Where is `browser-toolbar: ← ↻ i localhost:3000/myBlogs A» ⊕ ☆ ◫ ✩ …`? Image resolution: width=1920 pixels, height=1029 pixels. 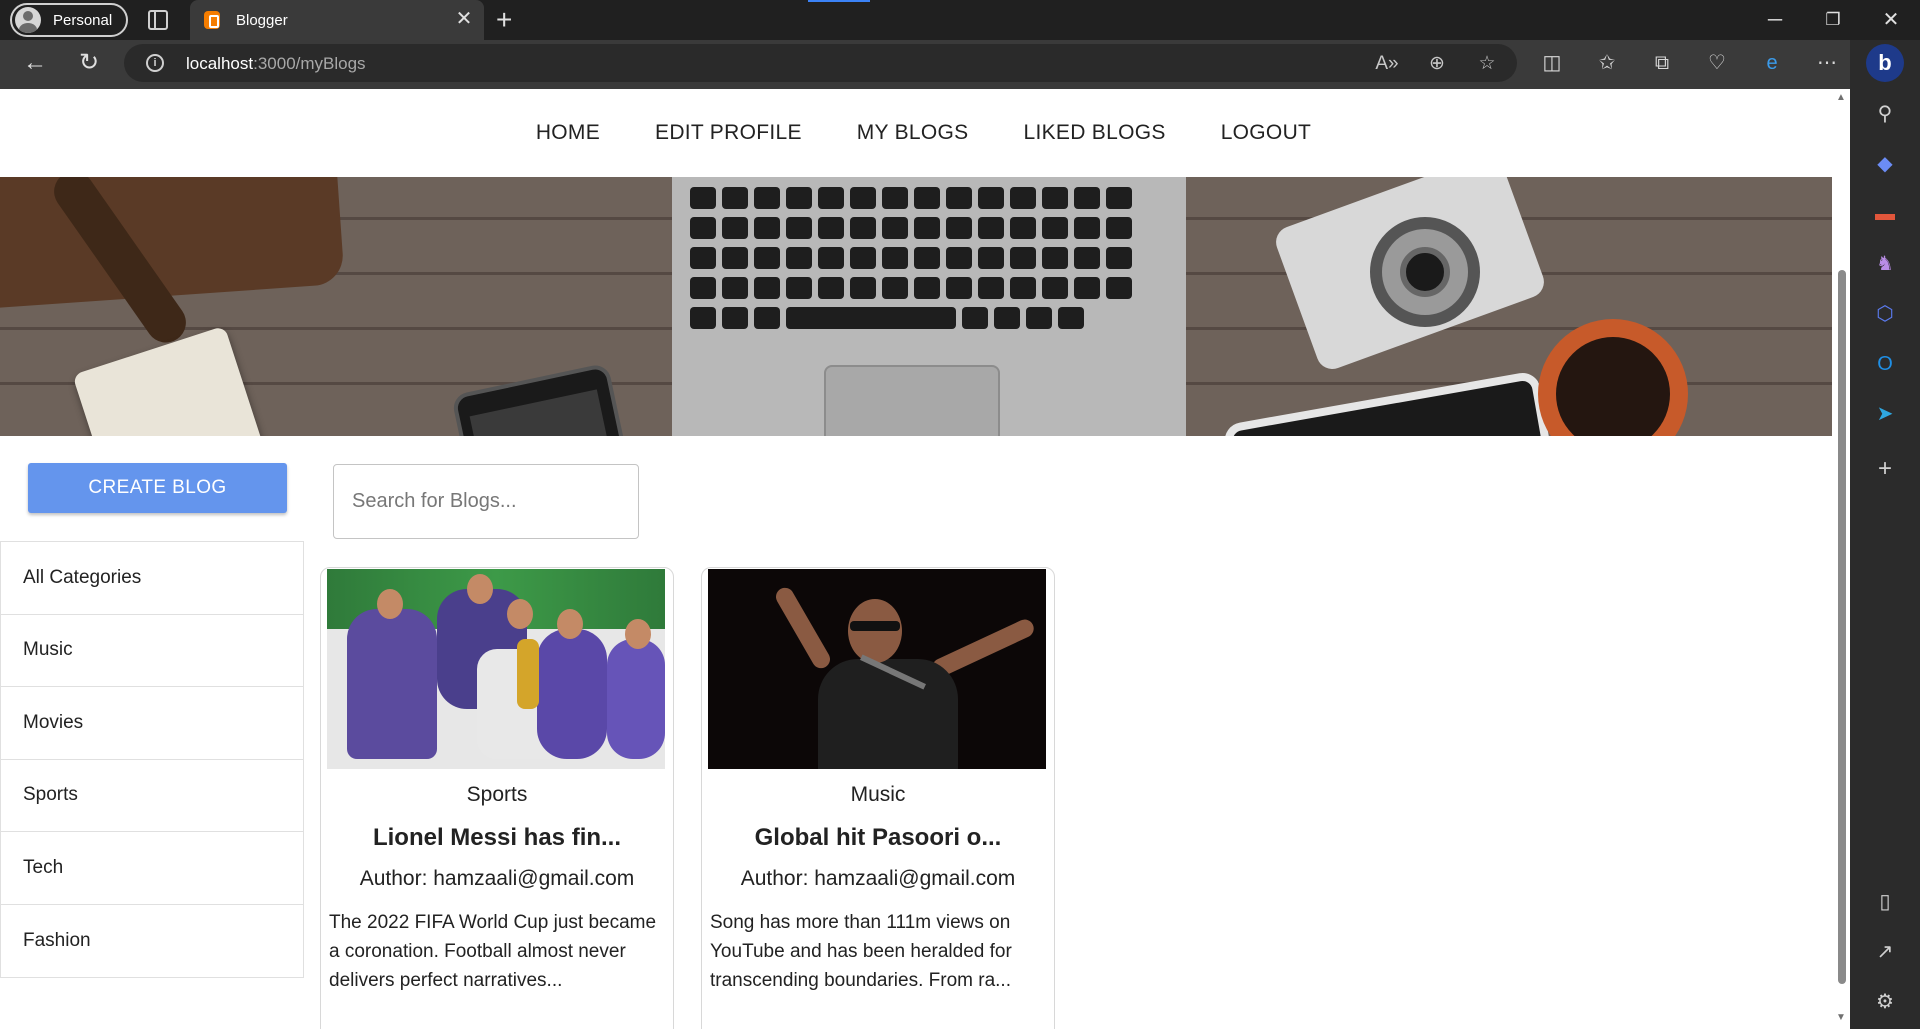 browser-toolbar: ← ↻ i localhost:3000/myBlogs A» ⊕ ☆ ◫ ✩ … is located at coordinates (960, 64).